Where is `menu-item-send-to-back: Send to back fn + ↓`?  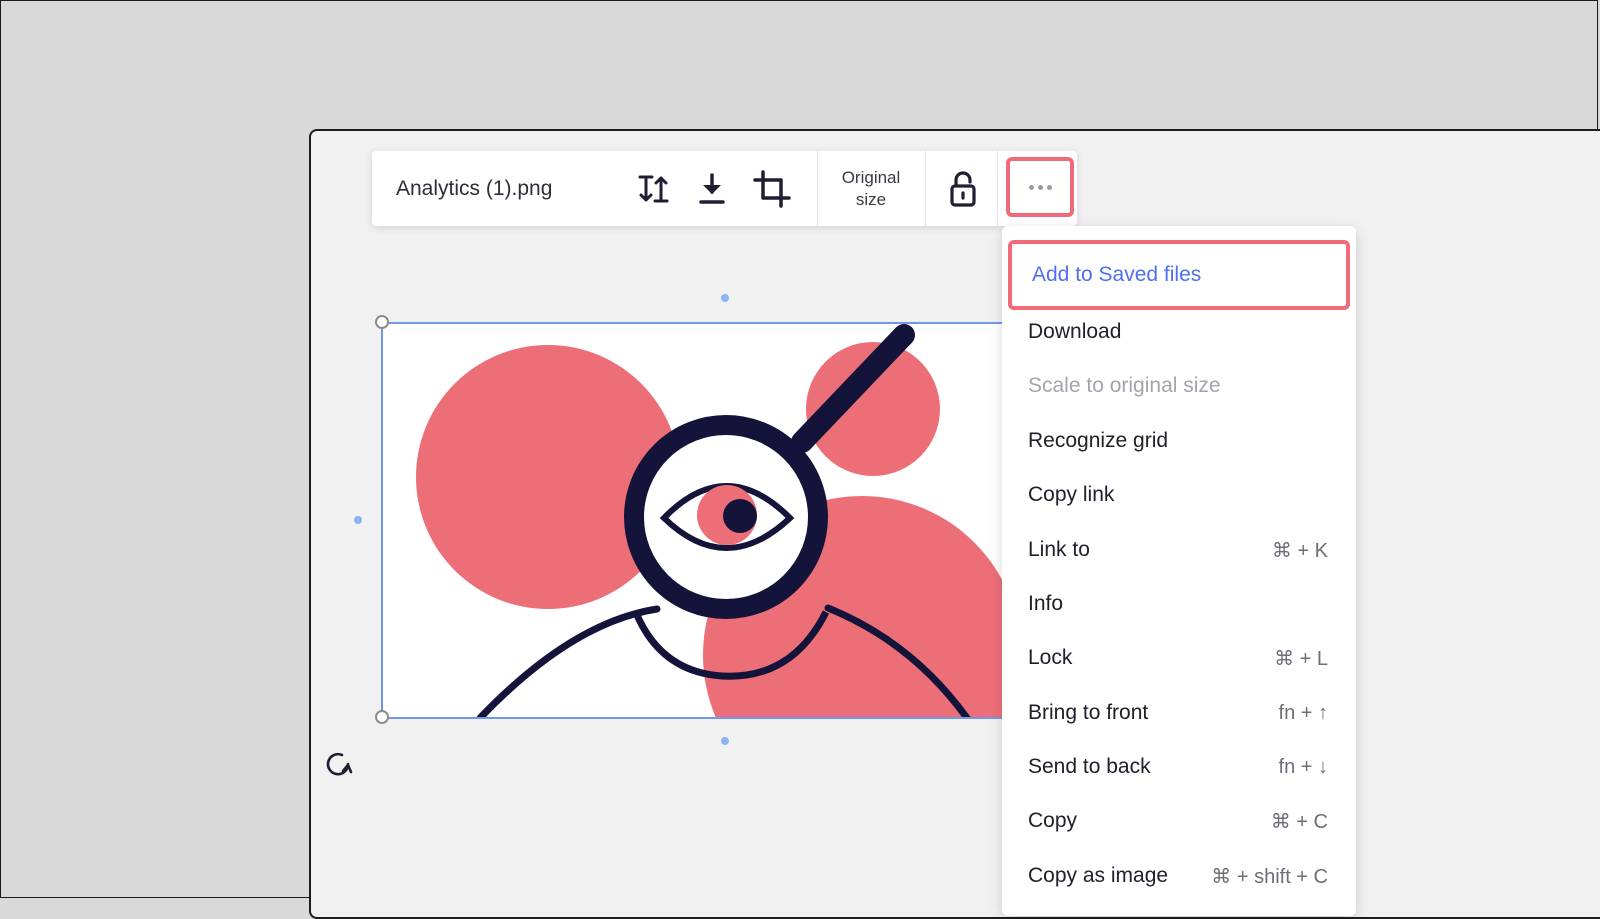 menu-item-send-to-back: Send to back fn + ↓ is located at coordinates (1179, 767).